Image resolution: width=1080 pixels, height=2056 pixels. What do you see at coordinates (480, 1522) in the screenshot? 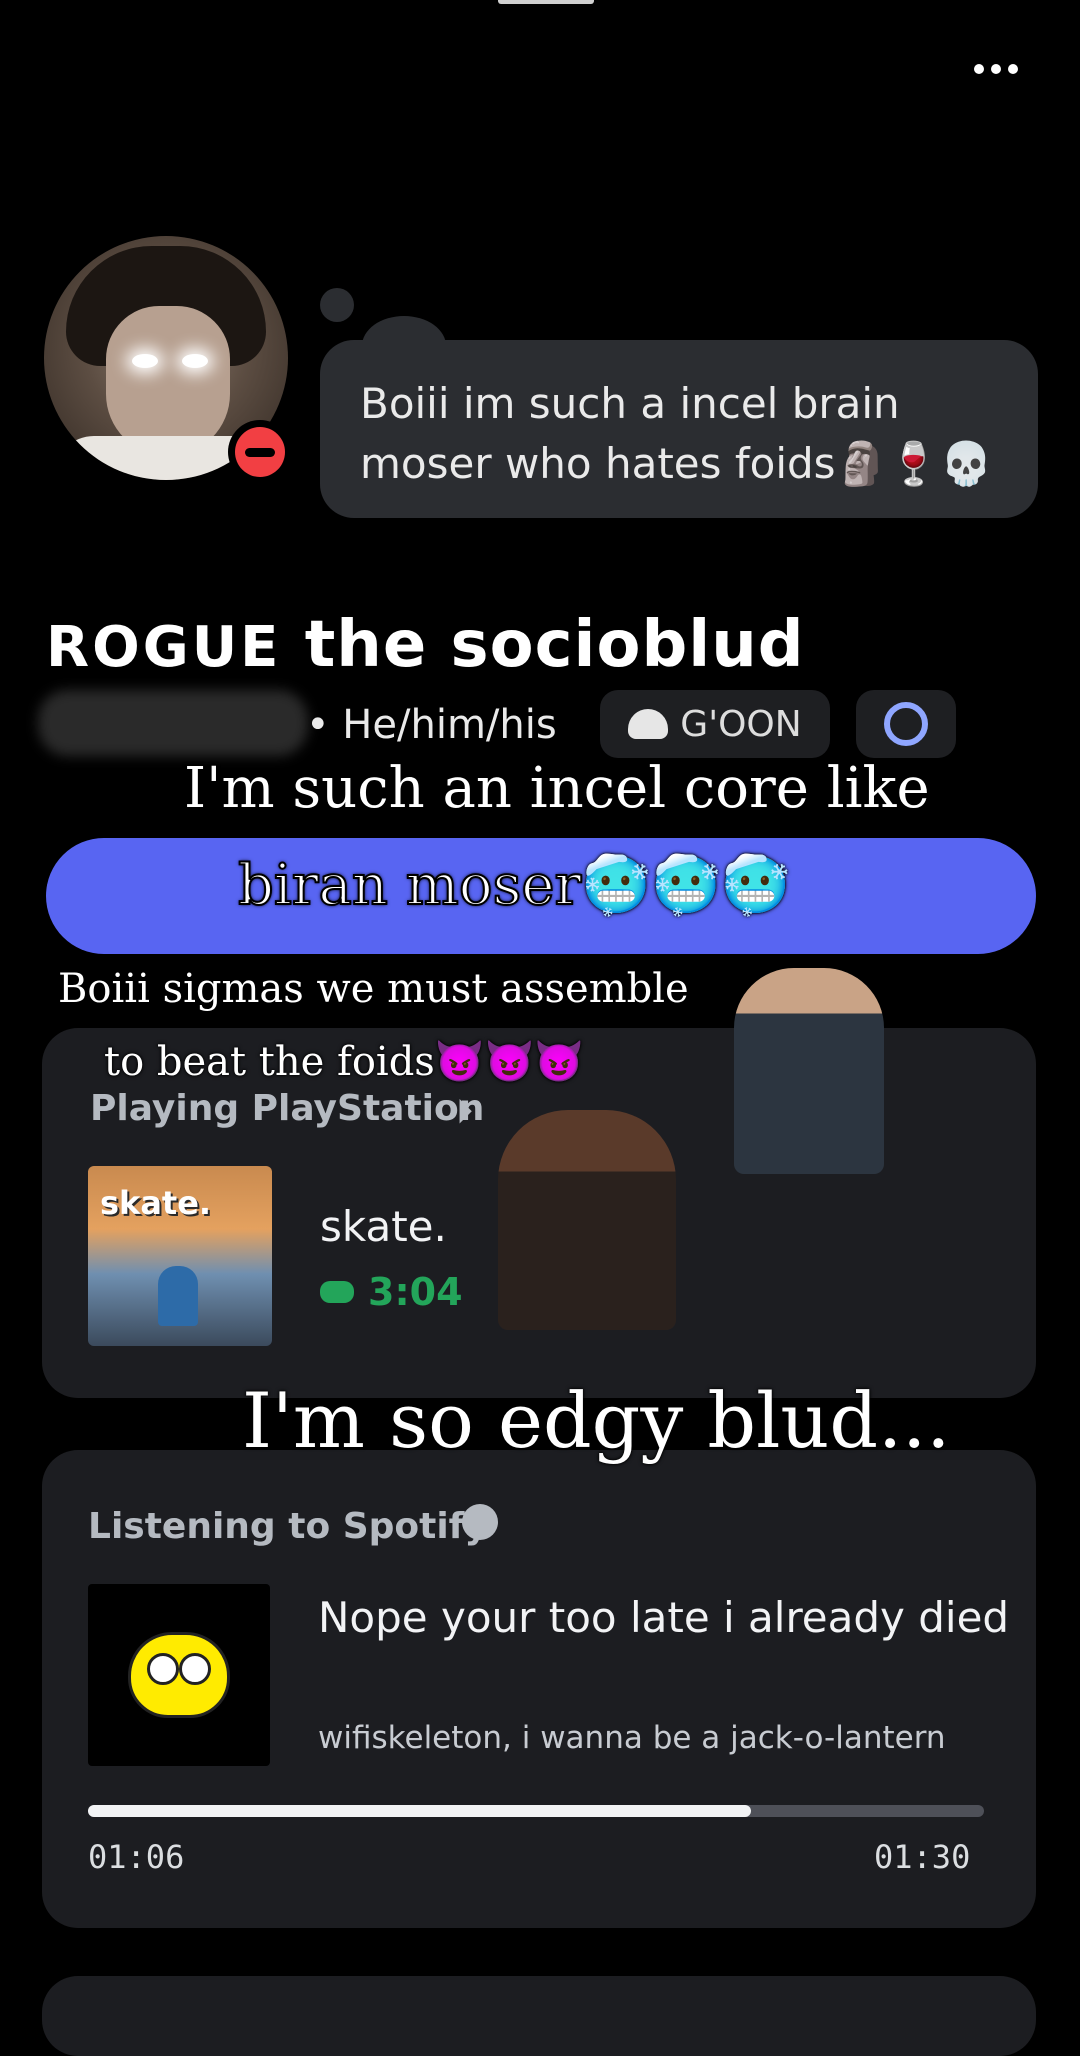
I see `spotify-icon` at bounding box center [480, 1522].